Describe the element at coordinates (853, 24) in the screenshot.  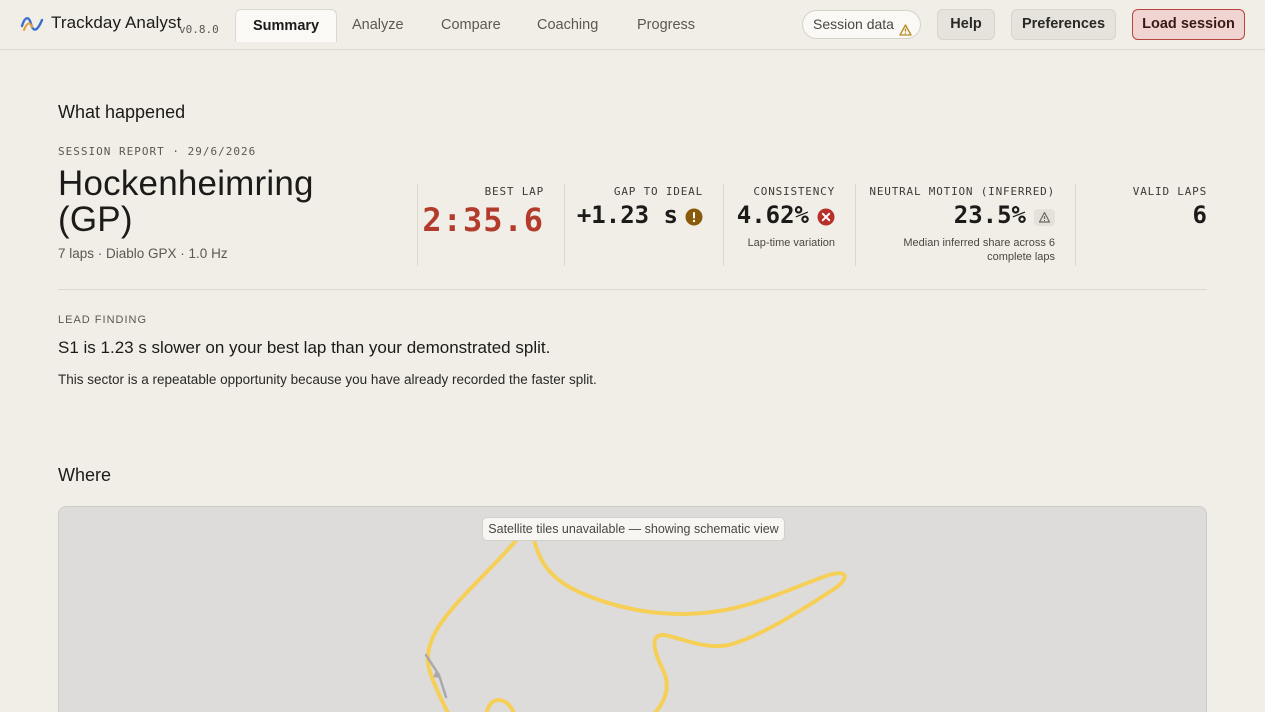
I see `session-data-label: Session data` at that location.